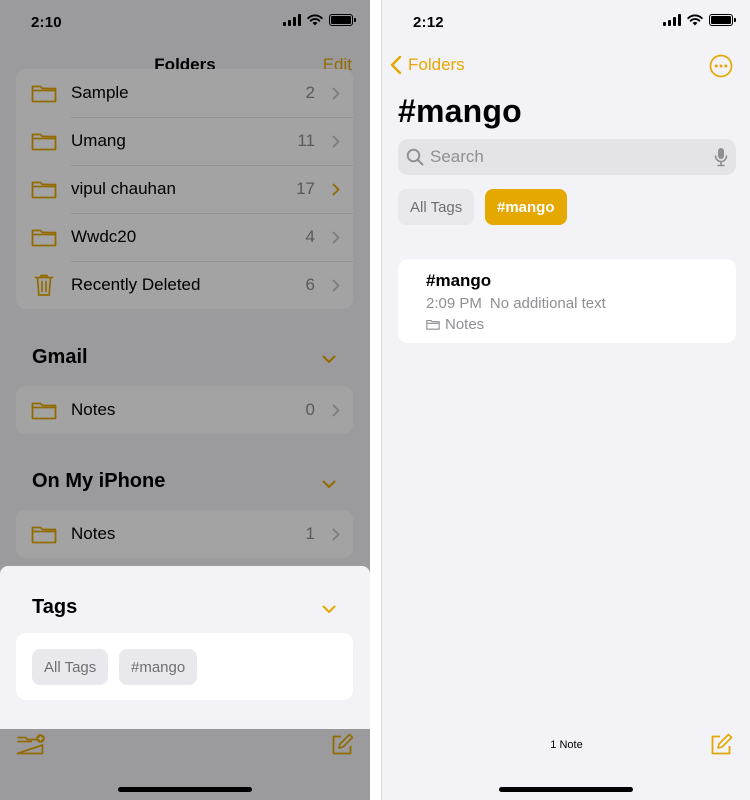 The height and width of the screenshot is (800, 750). I want to click on tag-chip-mango-selected: #mango, so click(526, 207).